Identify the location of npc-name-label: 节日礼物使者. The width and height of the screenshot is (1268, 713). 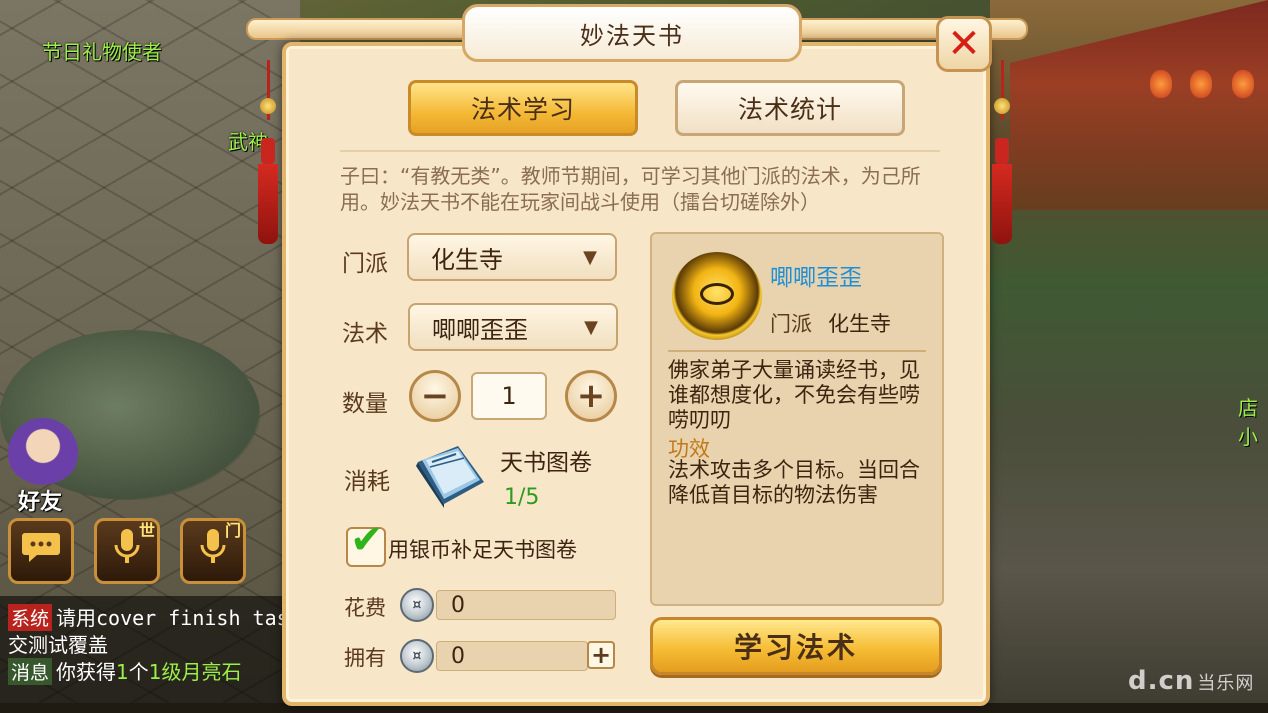
(102, 50).